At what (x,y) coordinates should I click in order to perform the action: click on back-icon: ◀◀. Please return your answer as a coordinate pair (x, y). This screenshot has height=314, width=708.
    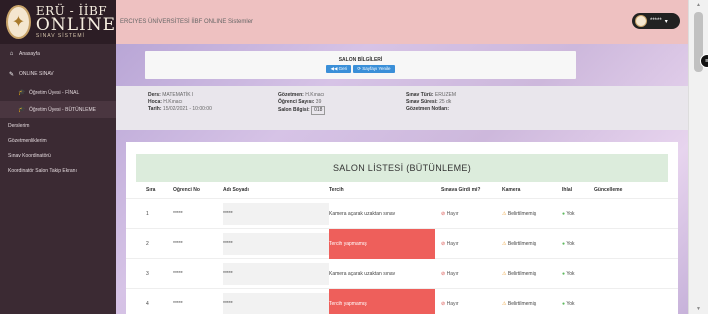
    Looking at the image, I should click on (334, 68).